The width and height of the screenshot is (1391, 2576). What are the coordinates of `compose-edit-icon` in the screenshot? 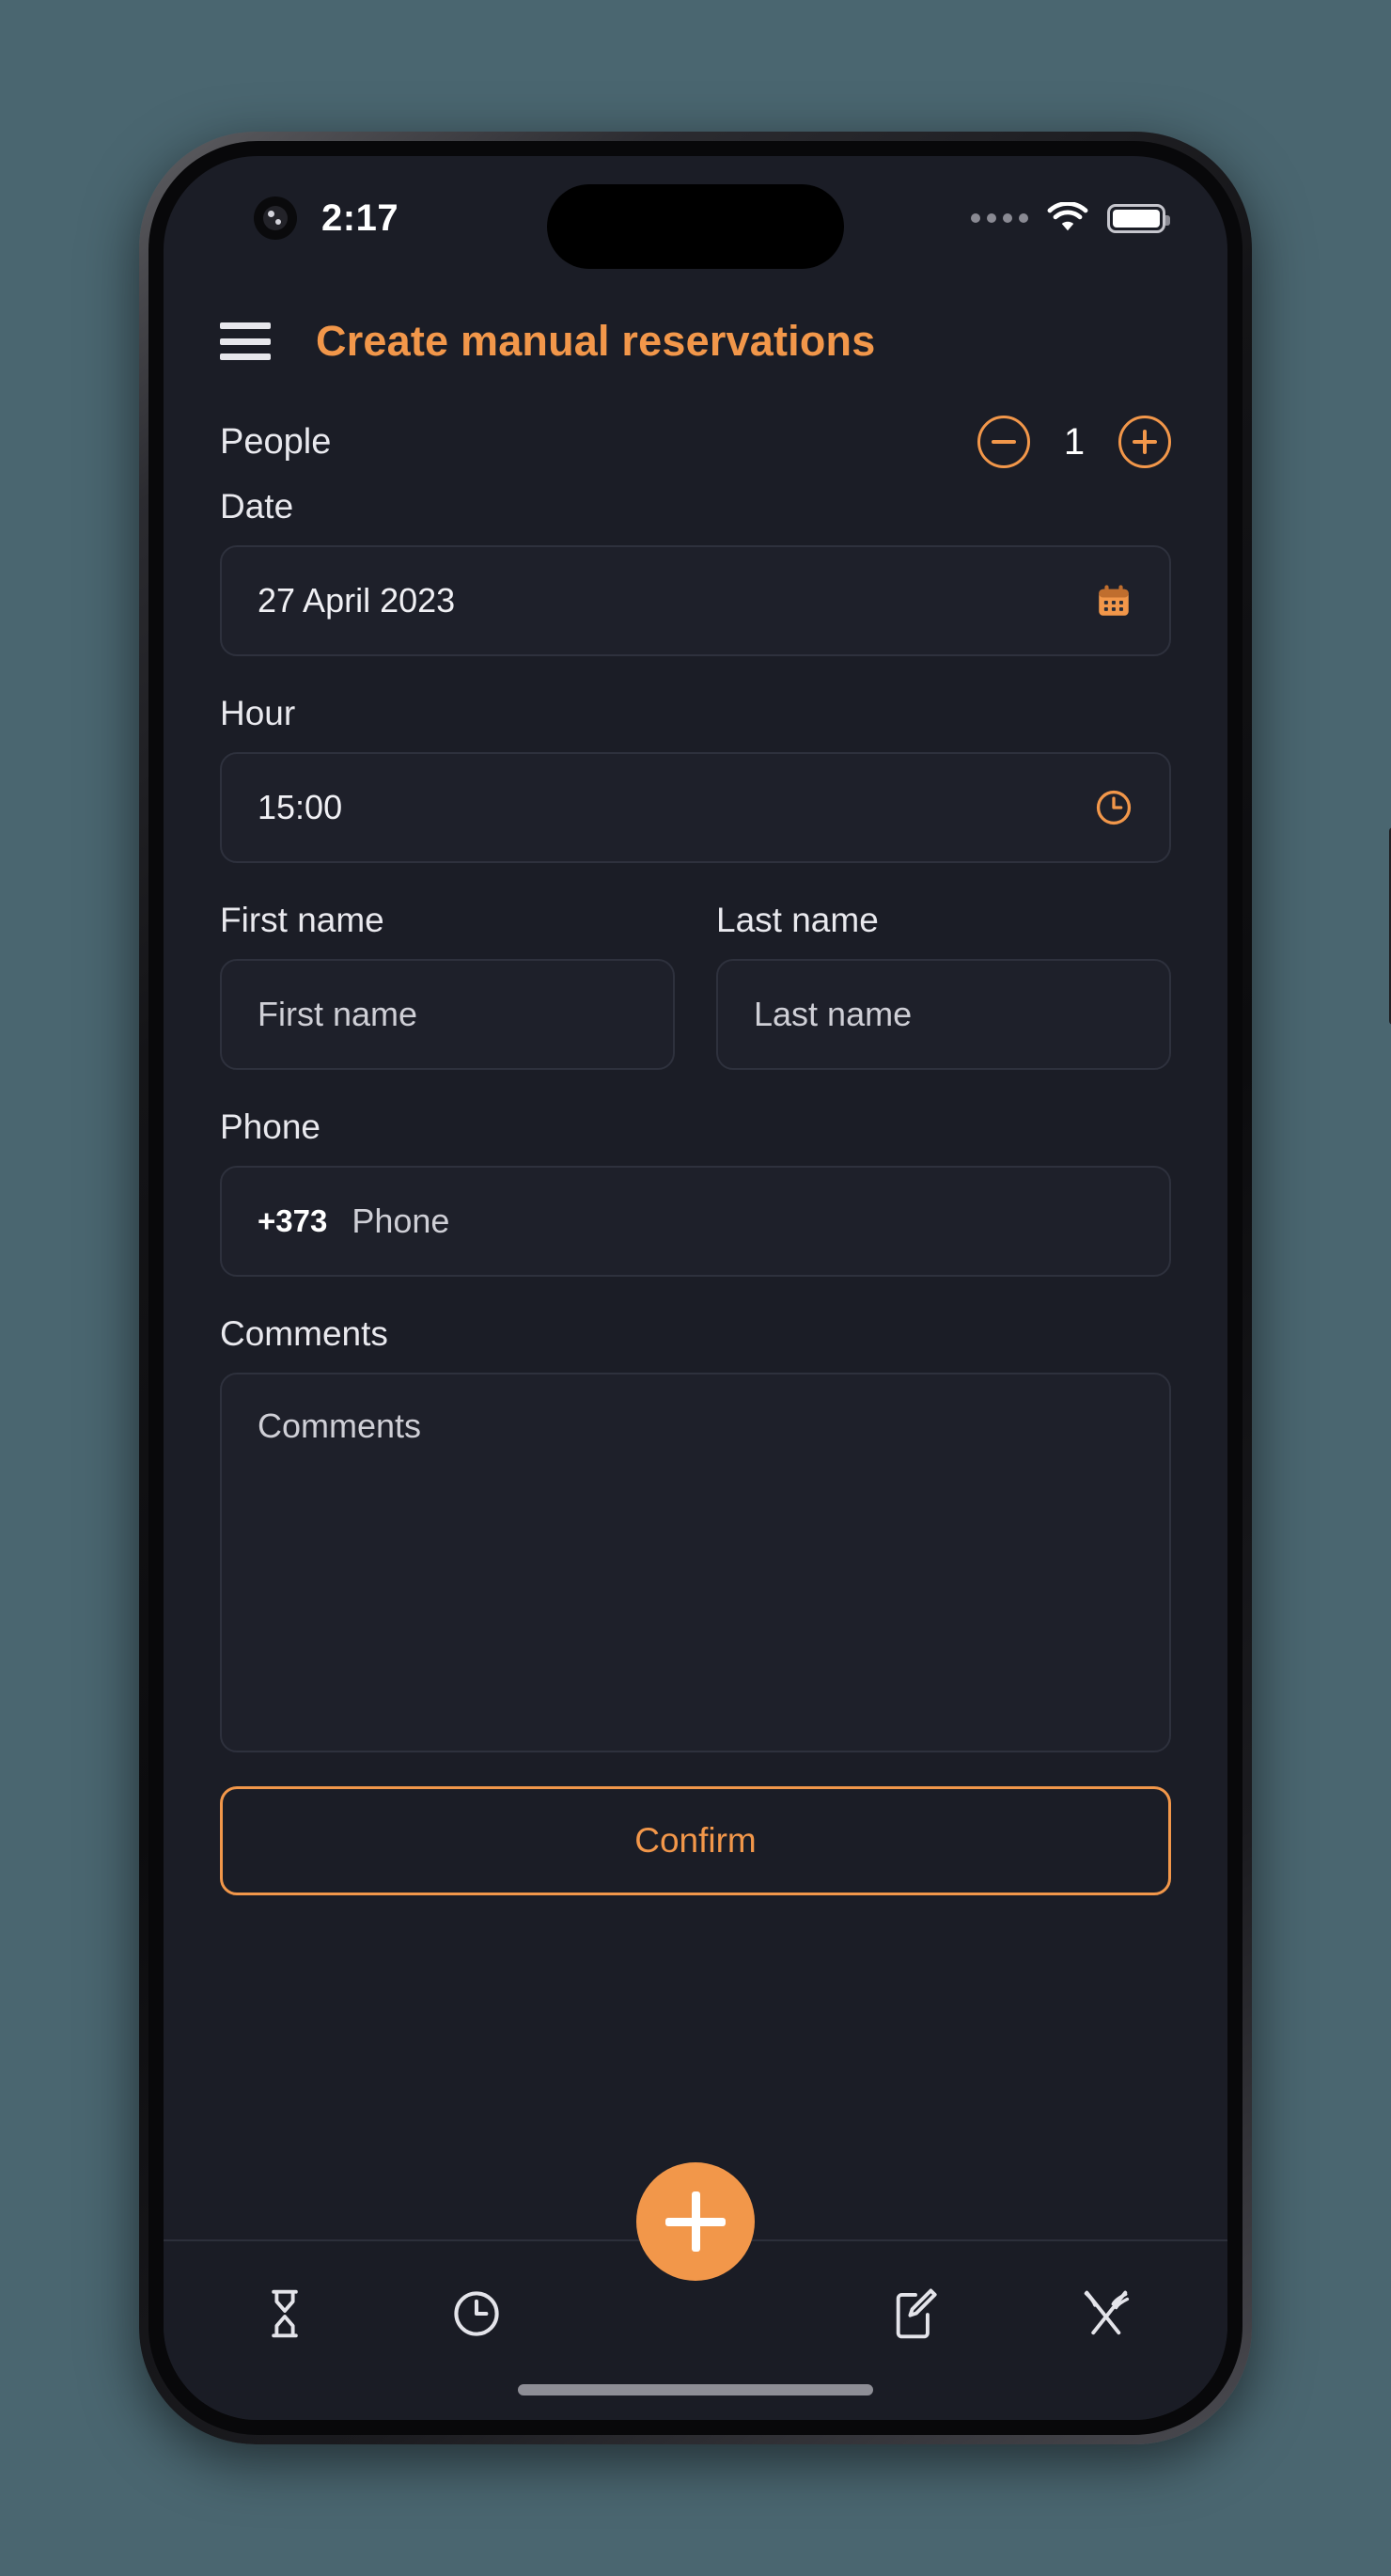 It's located at (917, 2313).